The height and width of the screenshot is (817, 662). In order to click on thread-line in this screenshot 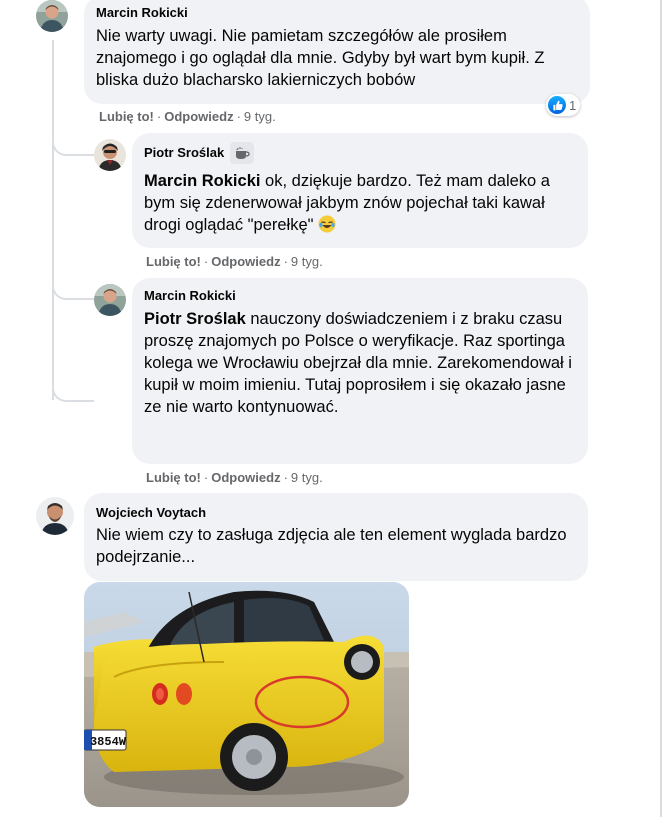, I will do `click(53, 220)`.